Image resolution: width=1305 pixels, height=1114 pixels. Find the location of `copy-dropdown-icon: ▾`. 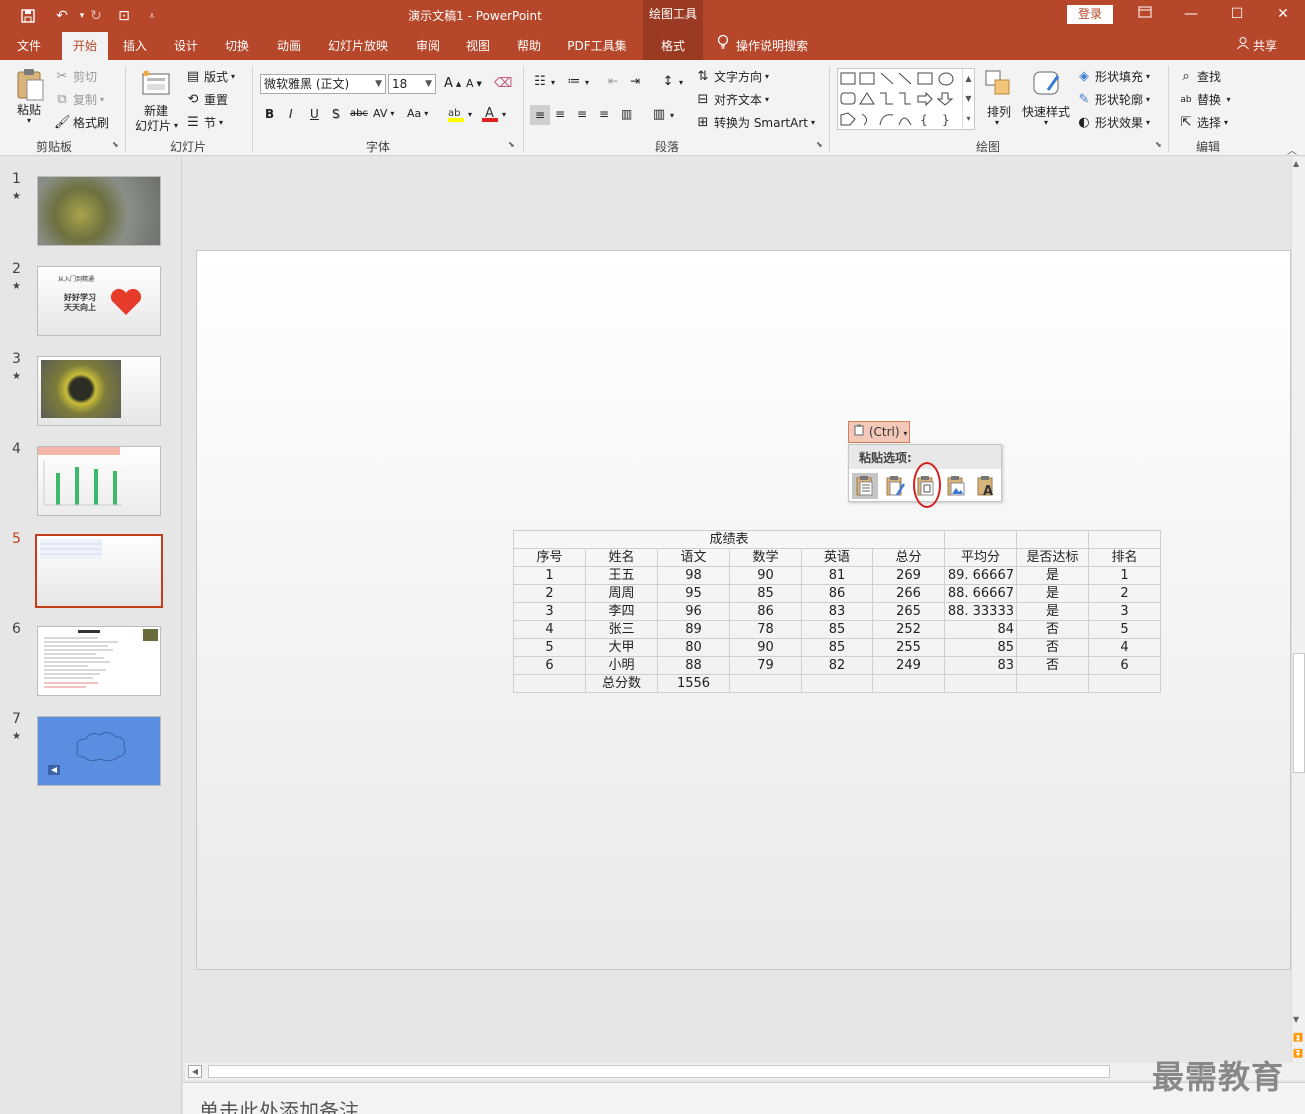

copy-dropdown-icon: ▾ is located at coordinates (102, 99).